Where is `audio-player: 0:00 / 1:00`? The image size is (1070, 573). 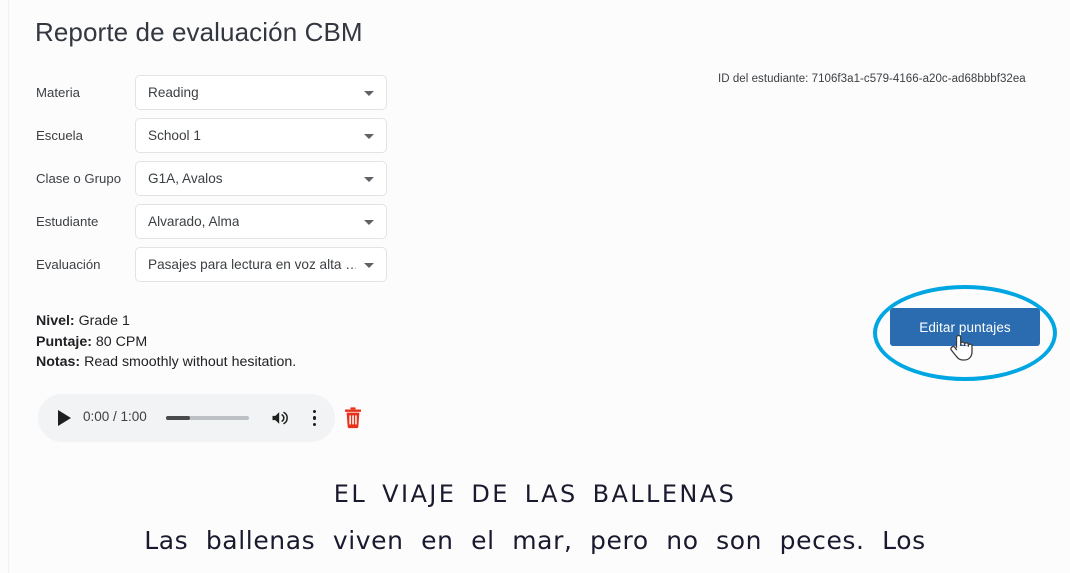
audio-player: 0:00 / 1:00 is located at coordinates (186, 418).